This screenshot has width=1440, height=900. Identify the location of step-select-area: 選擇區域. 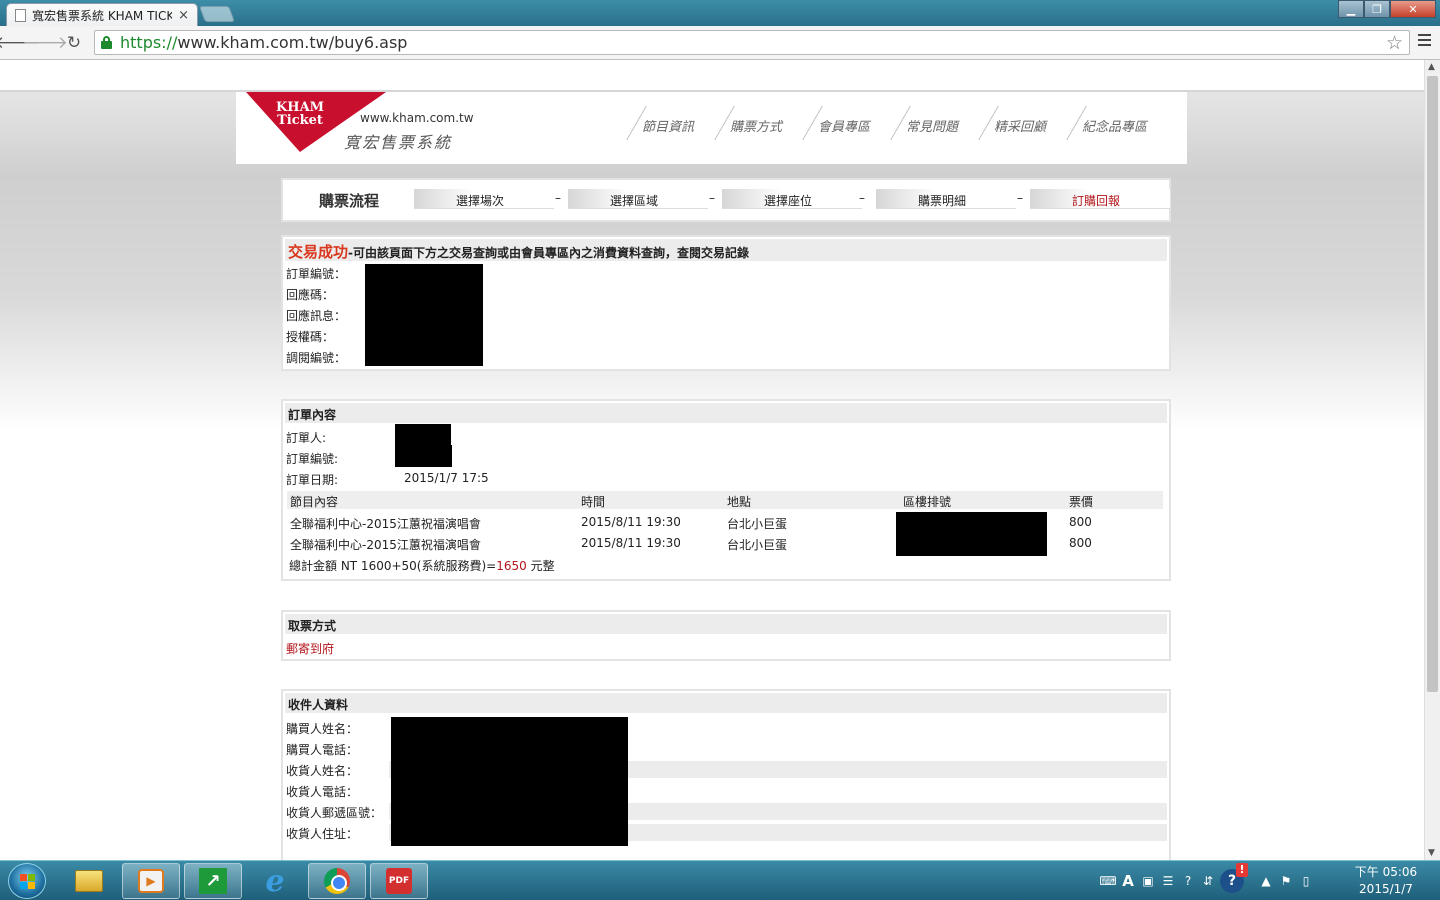
(638, 199).